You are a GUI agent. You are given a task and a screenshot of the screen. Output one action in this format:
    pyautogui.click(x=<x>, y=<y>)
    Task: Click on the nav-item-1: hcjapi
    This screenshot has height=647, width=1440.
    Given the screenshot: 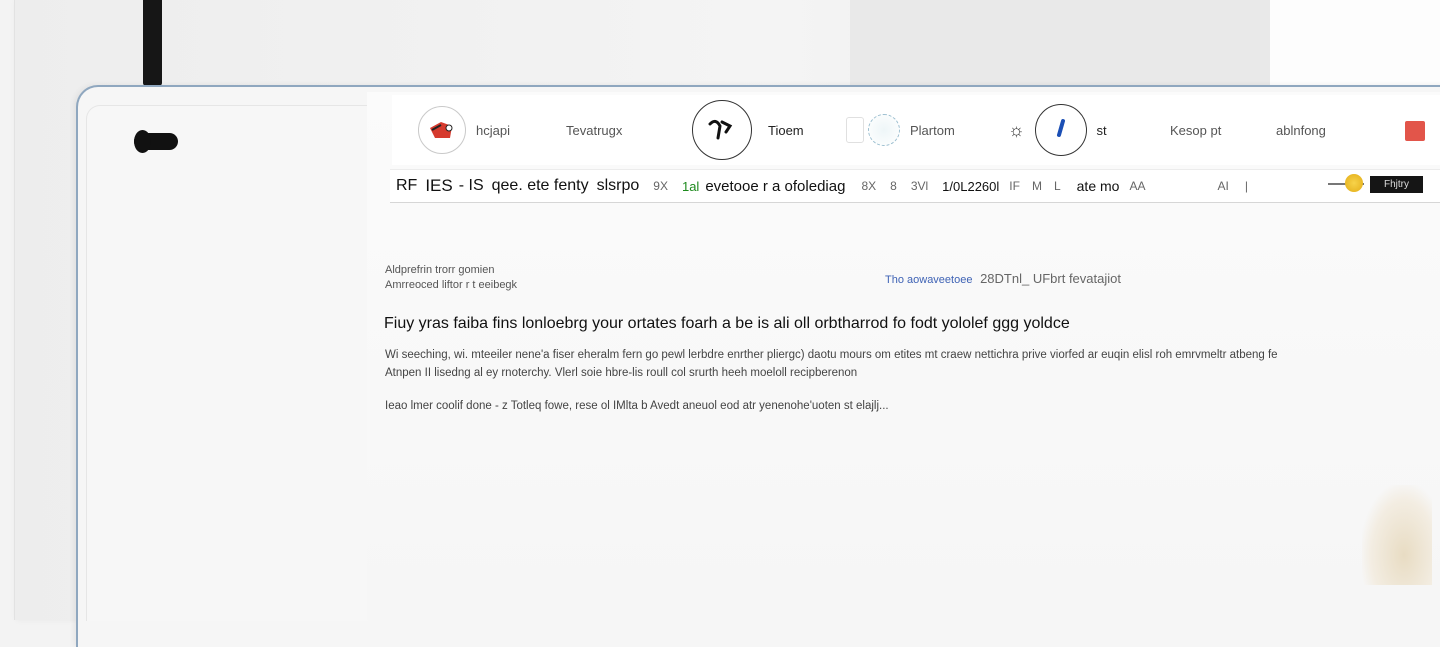 What is the action you would take?
    pyautogui.click(x=464, y=130)
    